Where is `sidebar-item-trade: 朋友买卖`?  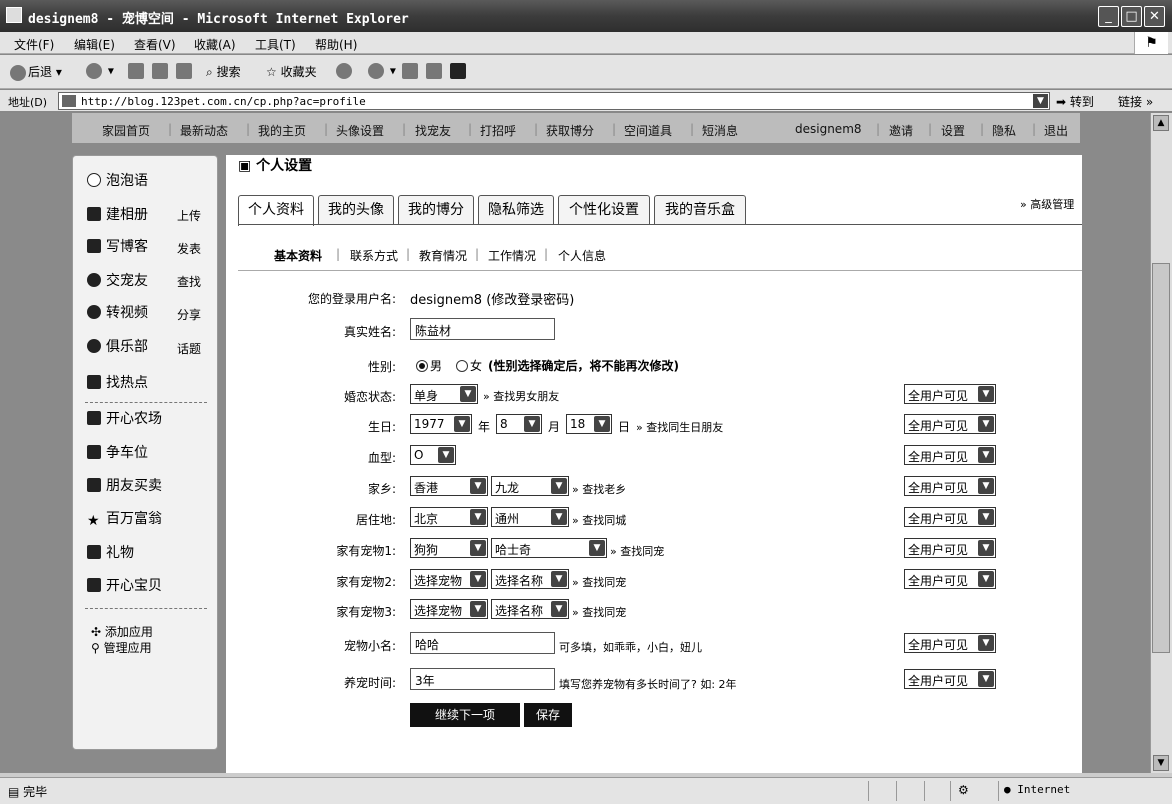 sidebar-item-trade: 朋友买卖 is located at coordinates (124, 485).